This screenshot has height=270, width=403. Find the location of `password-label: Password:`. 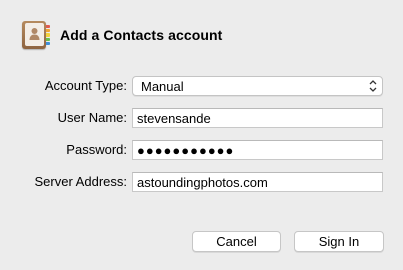

password-label: Password: is located at coordinates (96, 149).